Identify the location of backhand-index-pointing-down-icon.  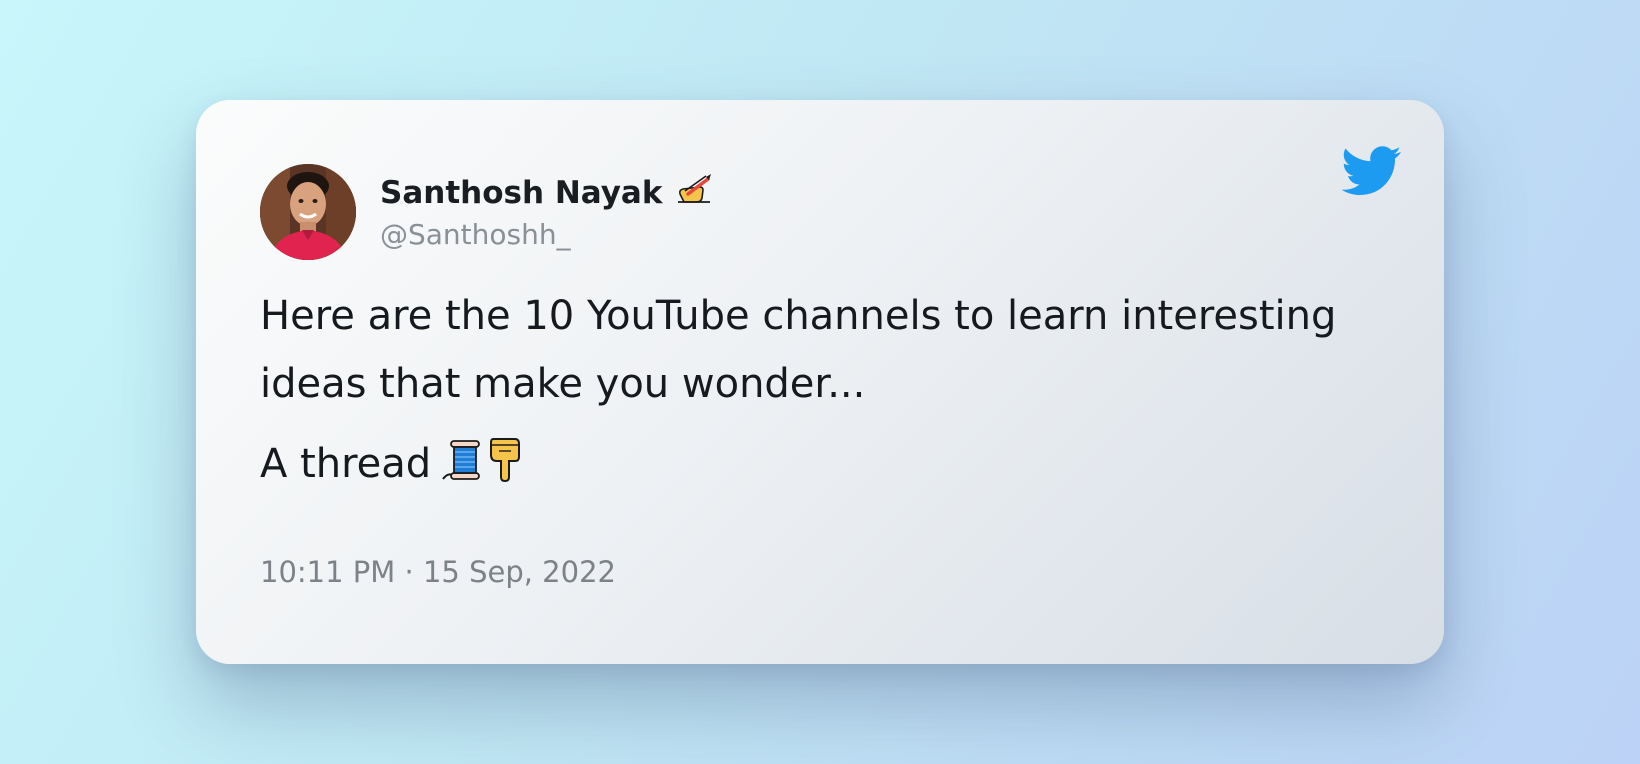
(505, 469).